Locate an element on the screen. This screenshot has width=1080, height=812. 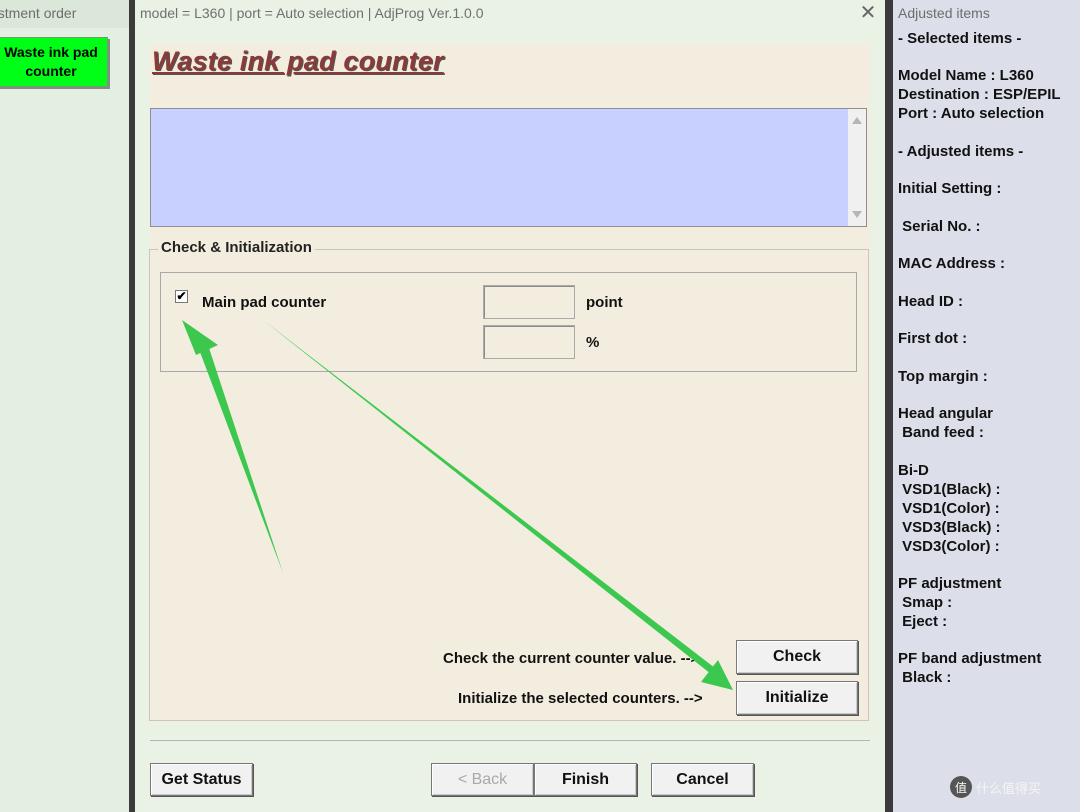
watermark-text: 什么值得买 is located at coordinates (1009, 788).